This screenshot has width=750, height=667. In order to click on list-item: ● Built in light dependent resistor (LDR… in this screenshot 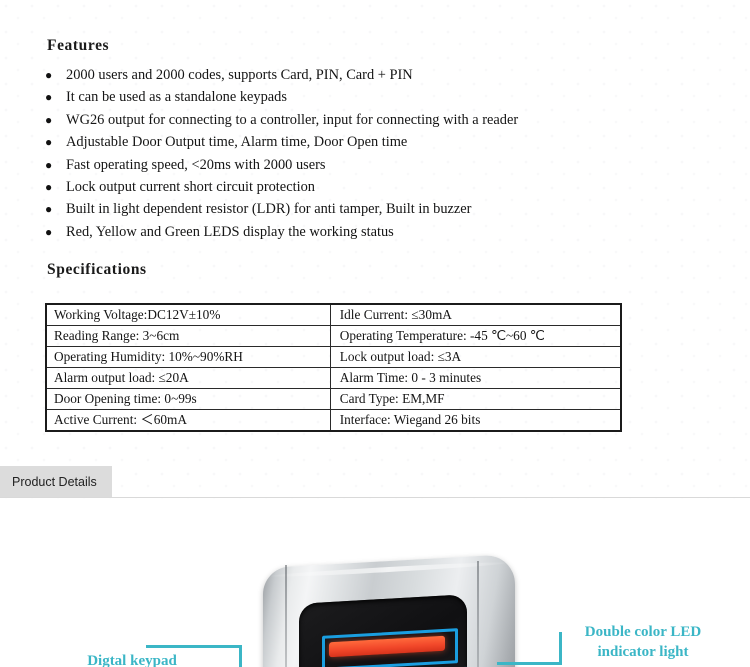, I will do `click(370, 209)`.